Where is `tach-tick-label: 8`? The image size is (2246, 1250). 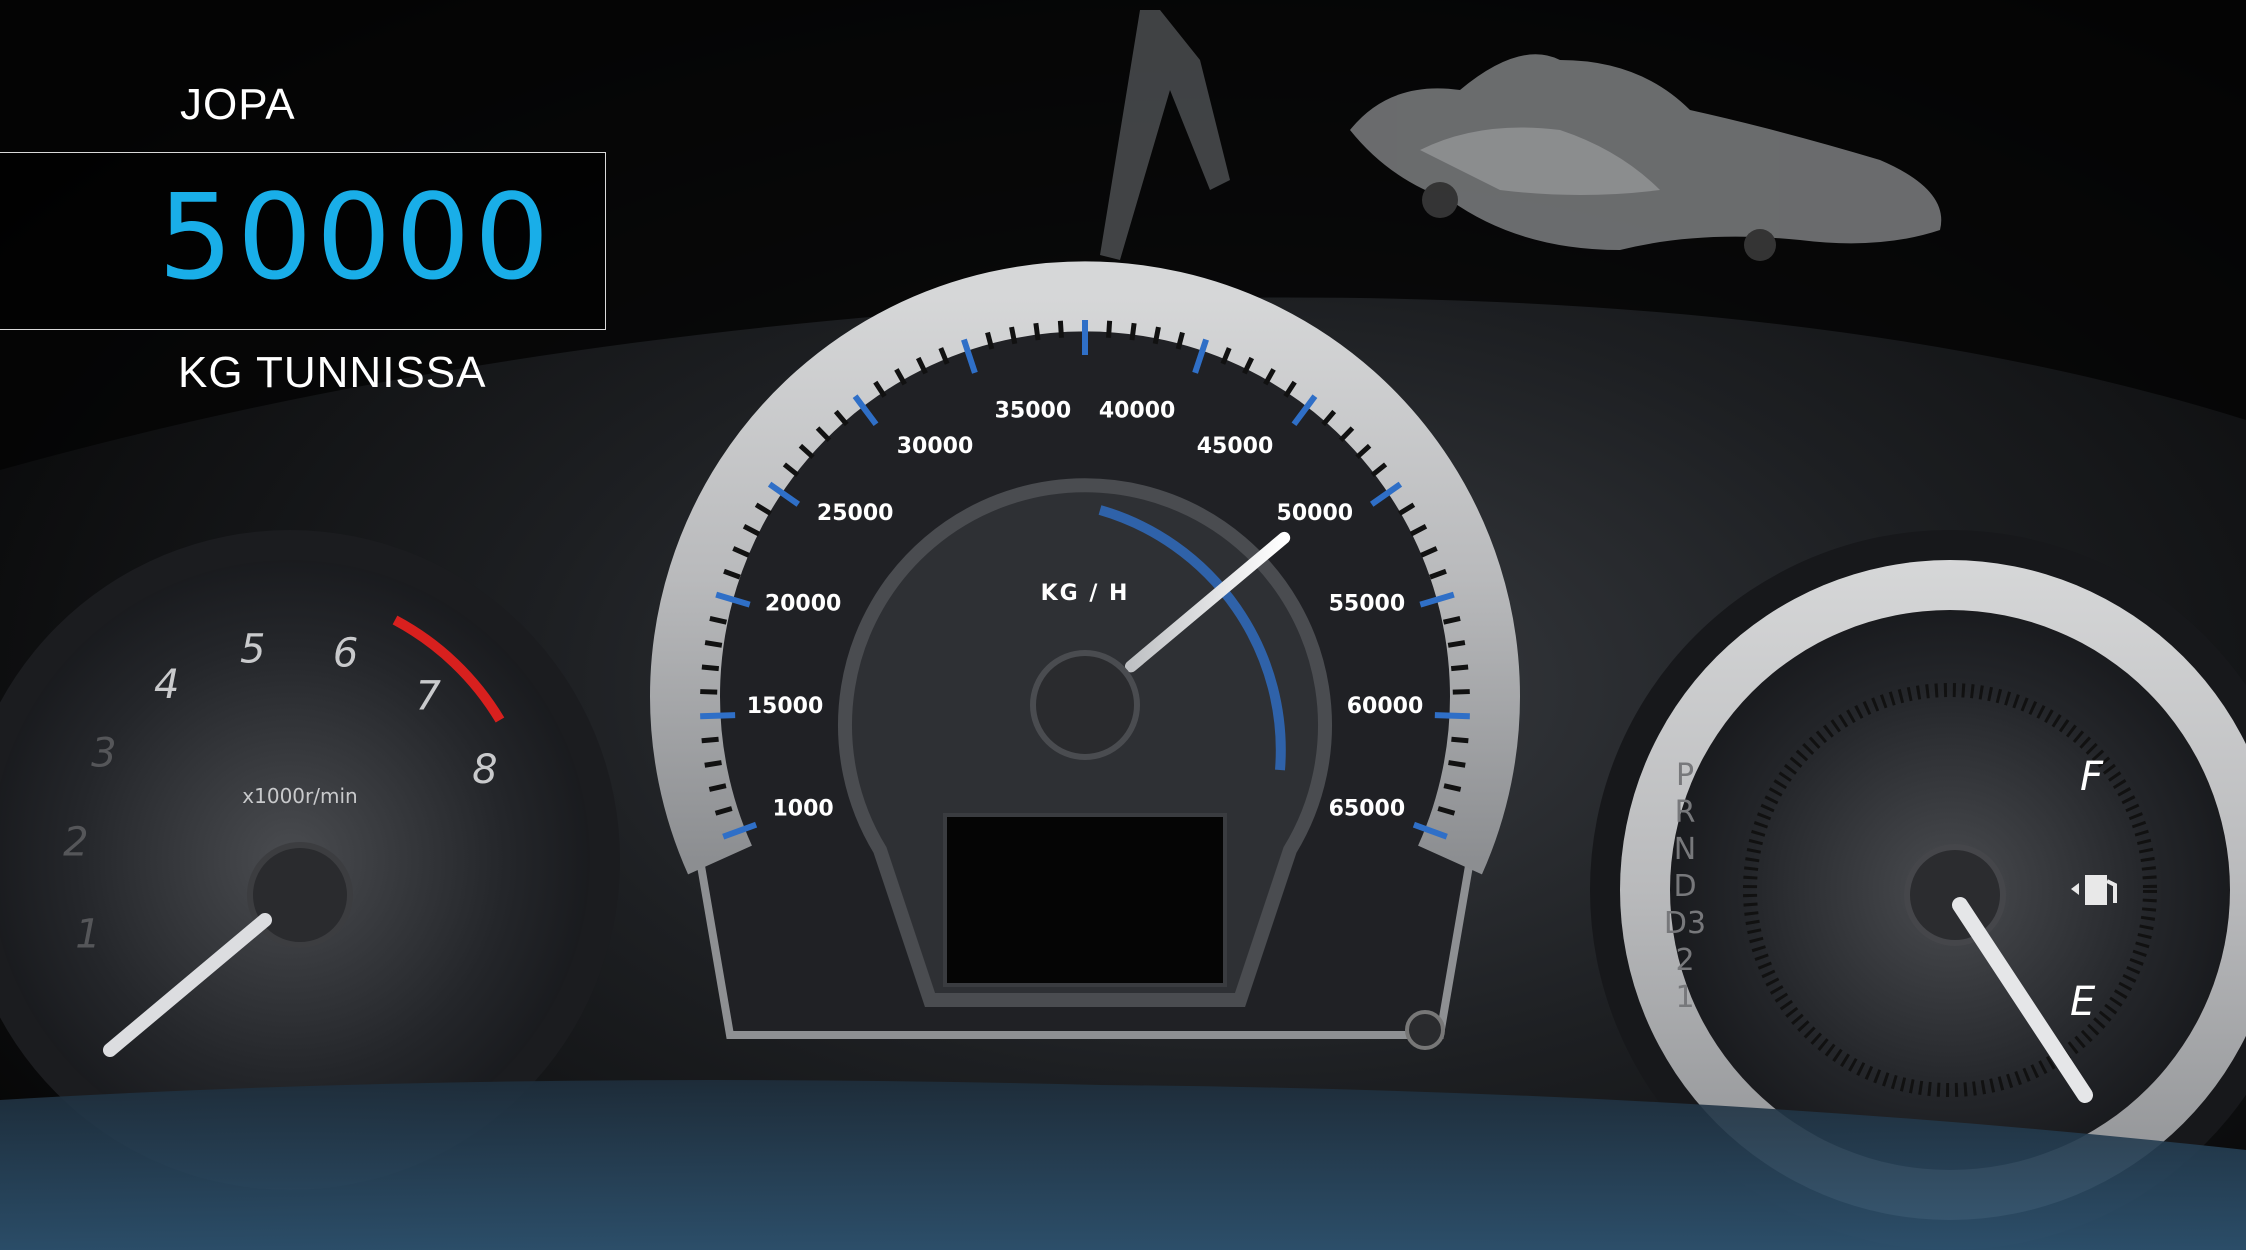 tach-tick-label: 8 is located at coordinates (484, 770).